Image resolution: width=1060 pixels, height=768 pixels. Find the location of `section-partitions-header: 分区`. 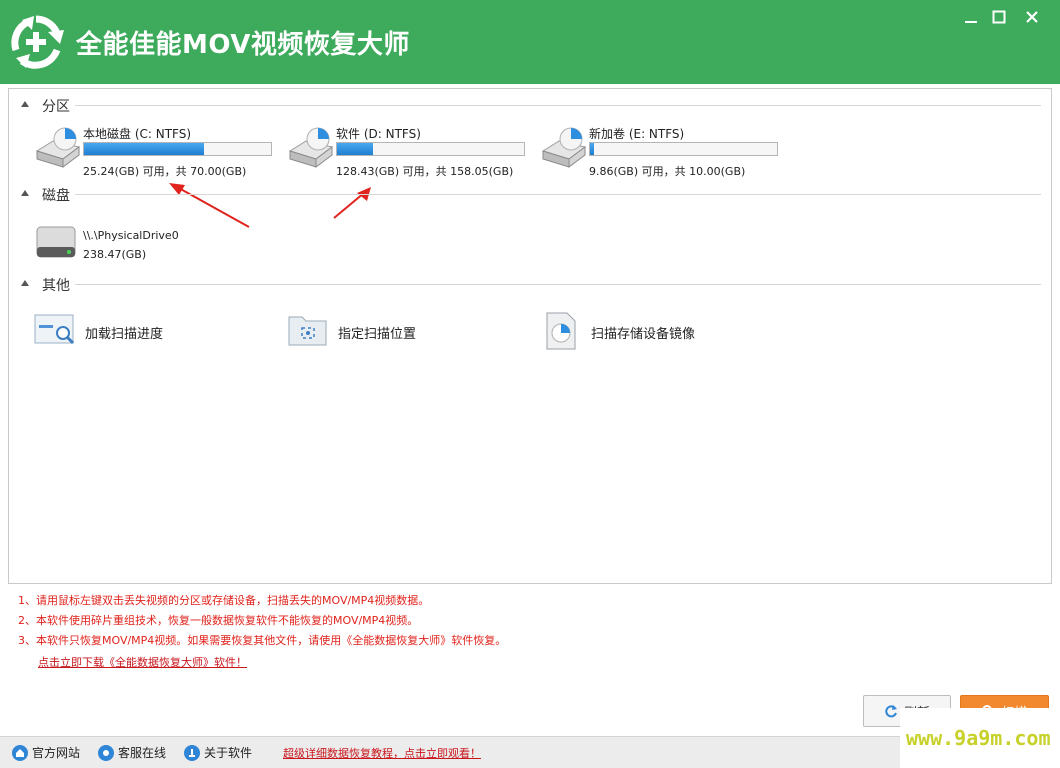

section-partitions-header: 分区 is located at coordinates (530, 105).